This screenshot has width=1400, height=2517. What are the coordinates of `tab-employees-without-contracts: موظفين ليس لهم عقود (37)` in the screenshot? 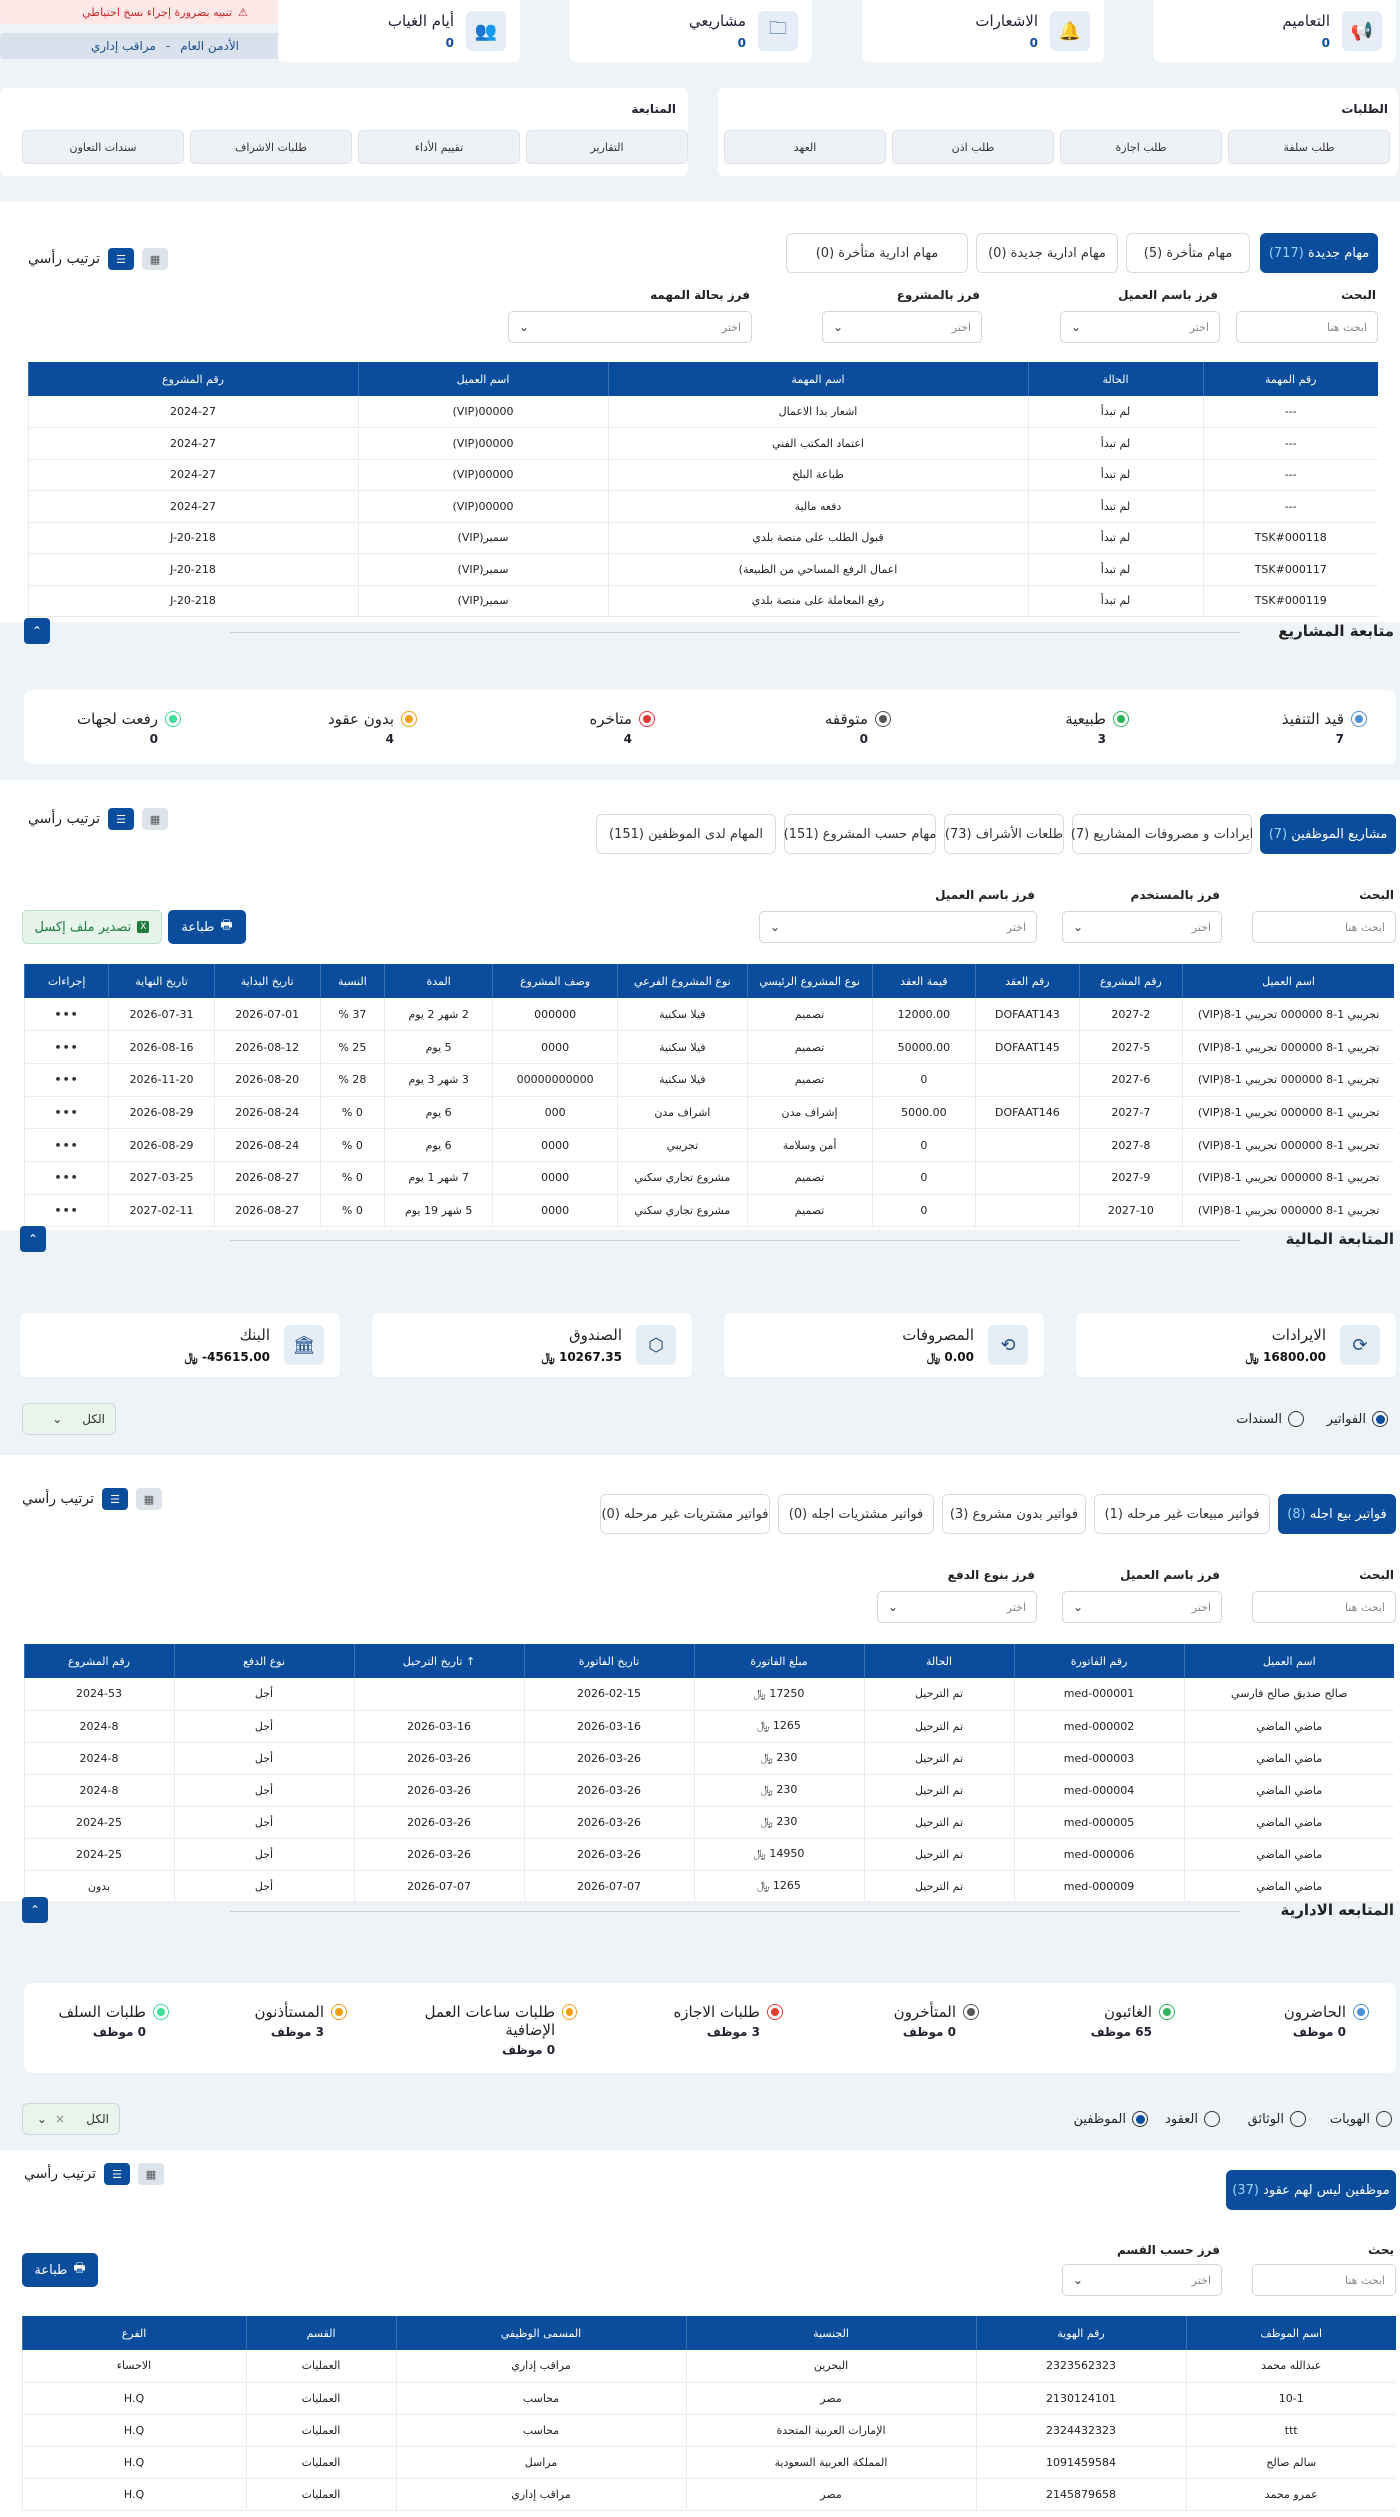 It's located at (1311, 2190).